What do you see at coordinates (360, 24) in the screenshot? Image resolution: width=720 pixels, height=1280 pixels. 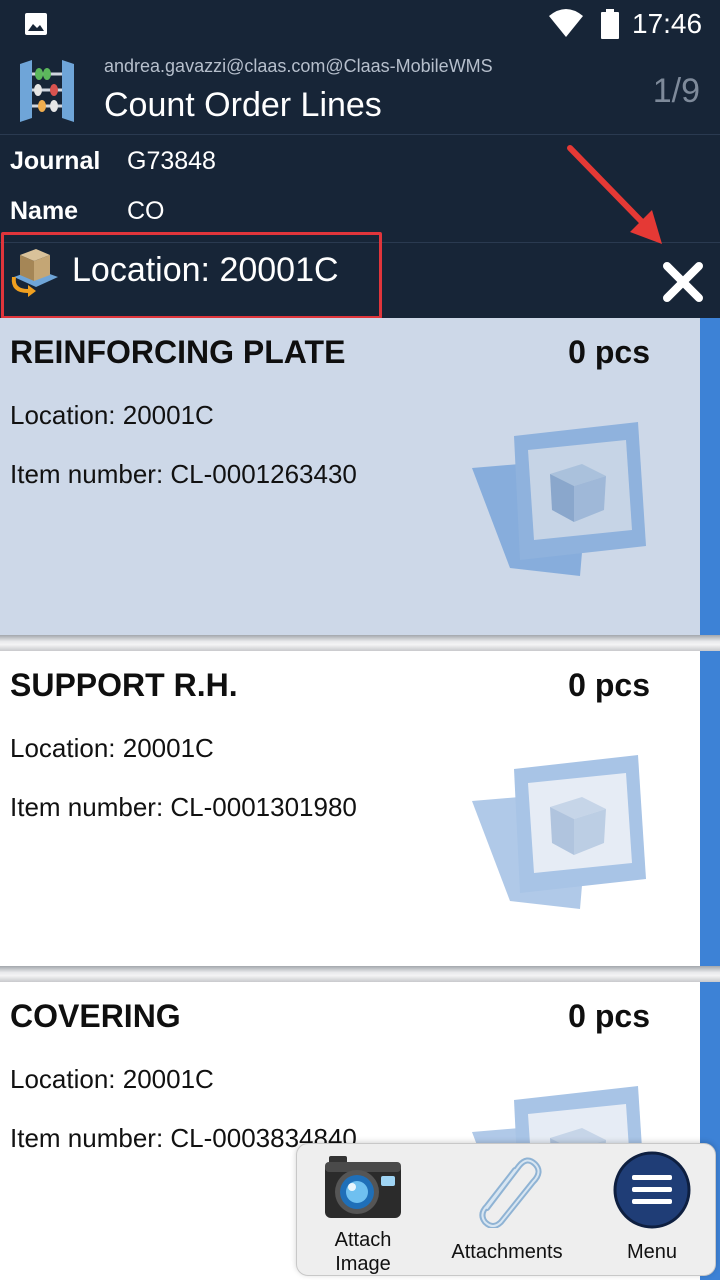 I see `status-bar: 17:46` at bounding box center [360, 24].